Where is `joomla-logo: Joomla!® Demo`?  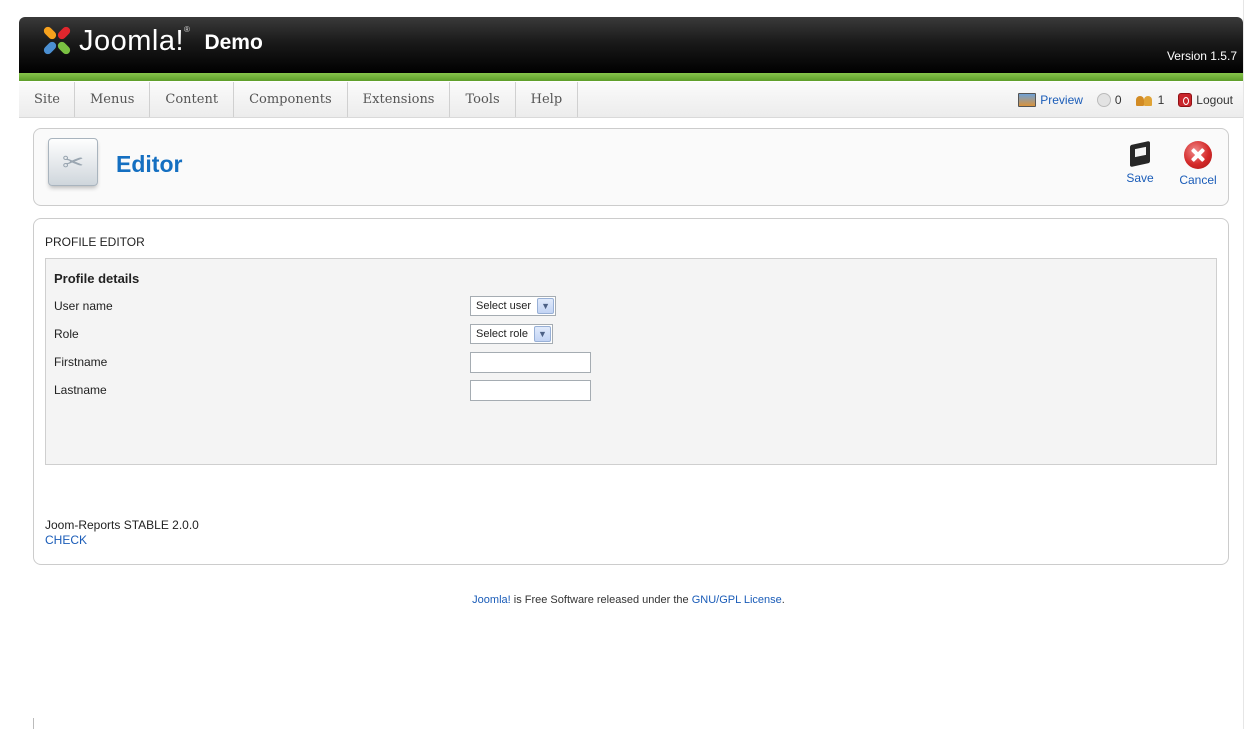
joomla-logo: Joomla!® Demo is located at coordinates (152, 41).